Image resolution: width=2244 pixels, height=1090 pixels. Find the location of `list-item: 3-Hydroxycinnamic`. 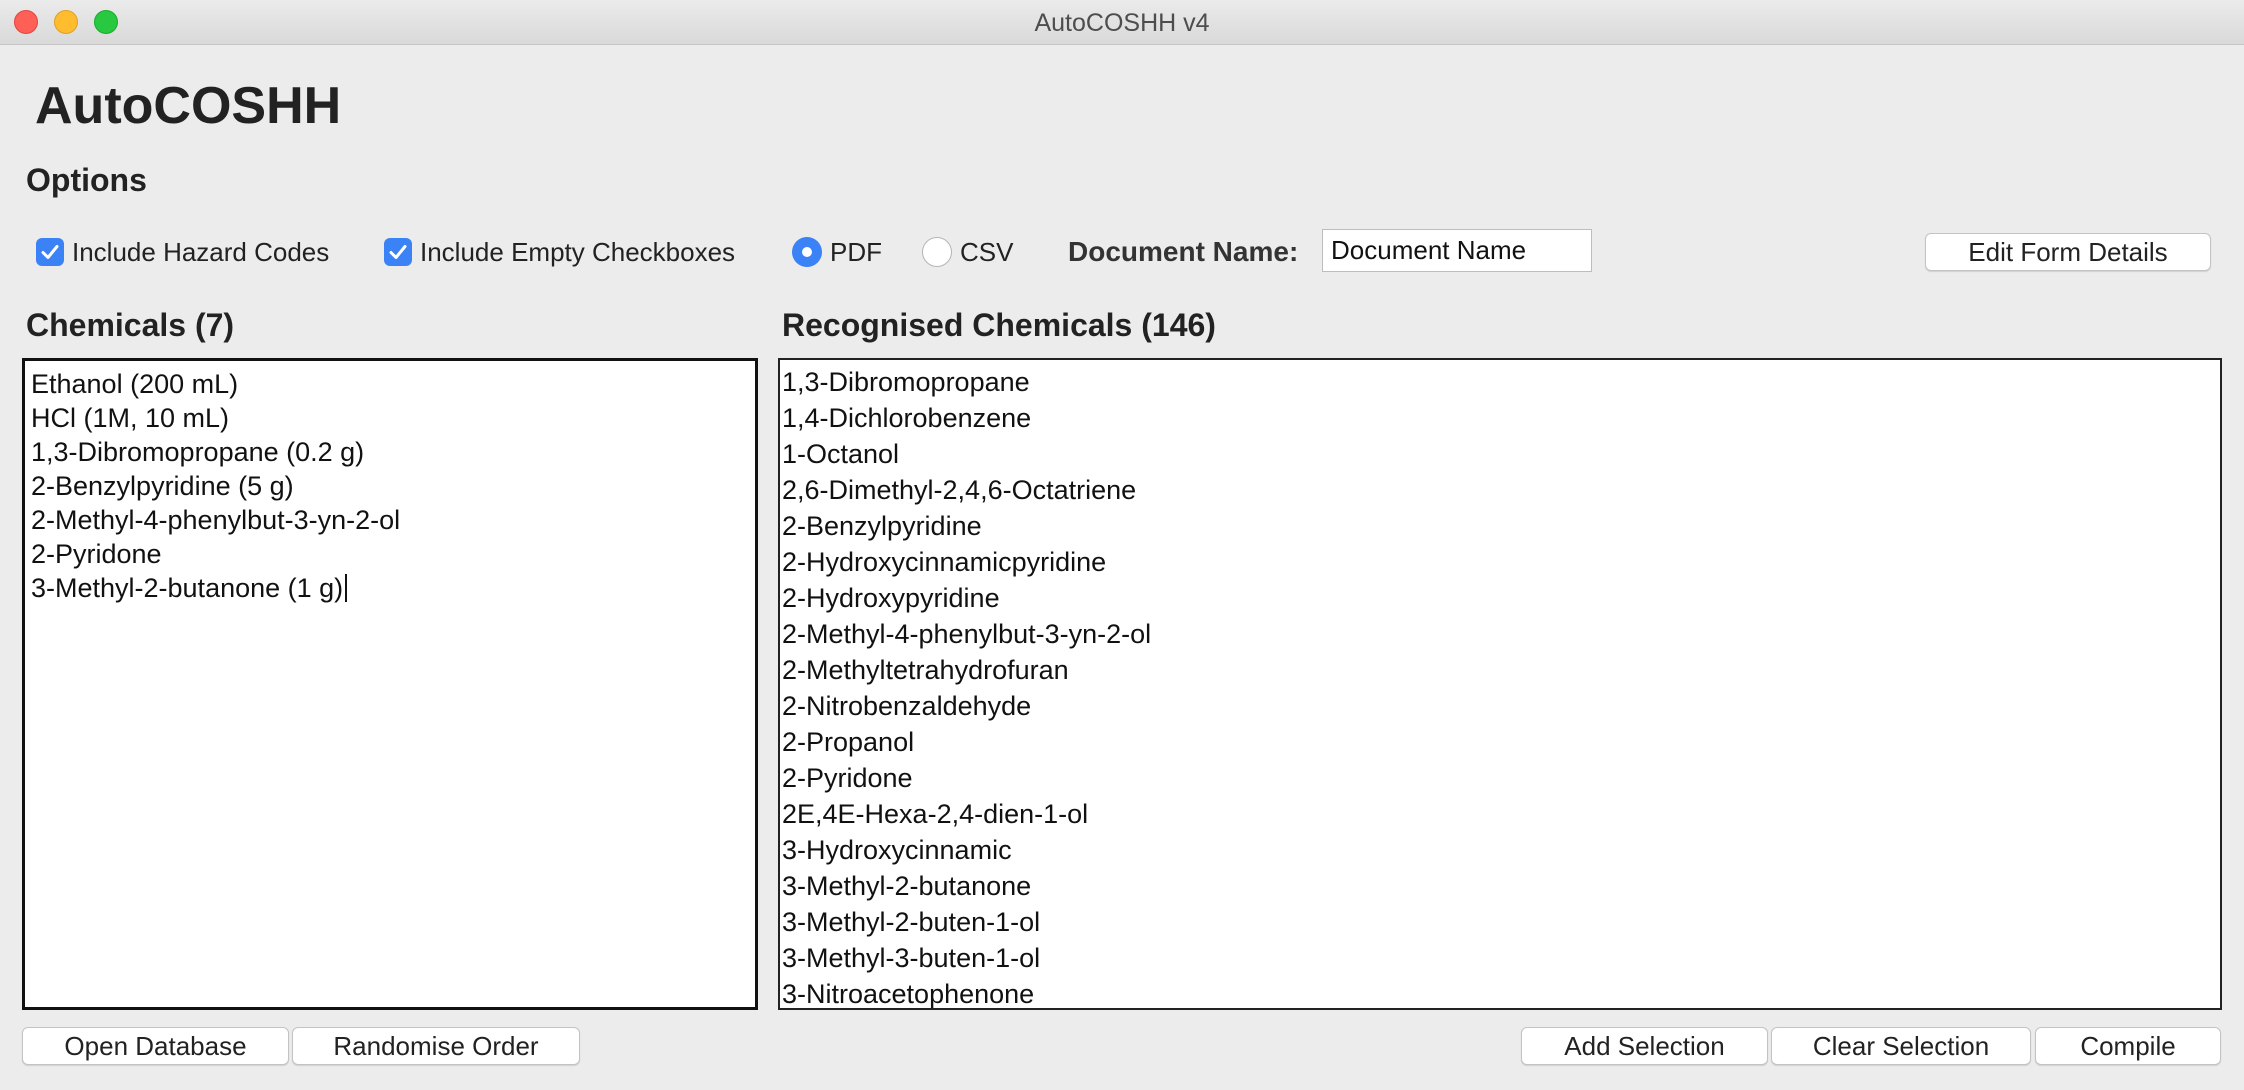

list-item: 3-Hydroxycinnamic is located at coordinates (1501, 850).